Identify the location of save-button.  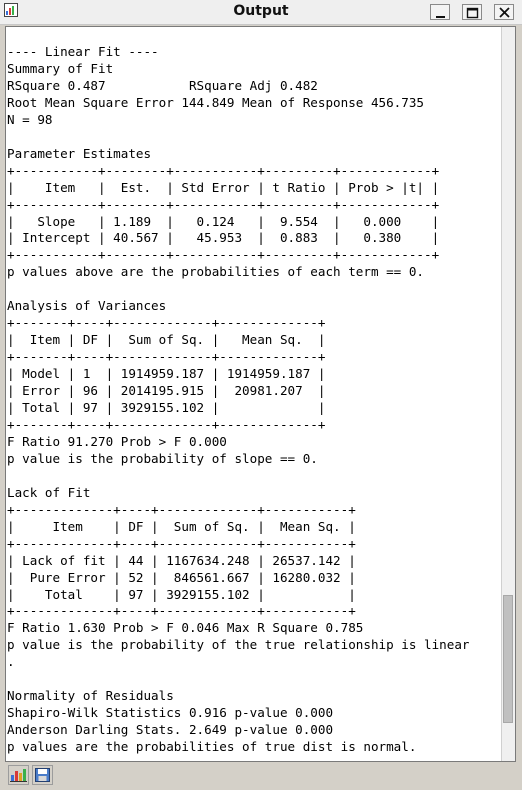
(42, 775).